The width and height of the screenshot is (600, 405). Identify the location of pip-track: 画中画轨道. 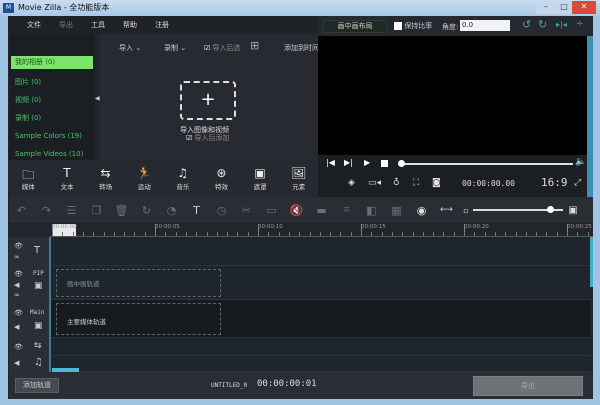
(320, 283).